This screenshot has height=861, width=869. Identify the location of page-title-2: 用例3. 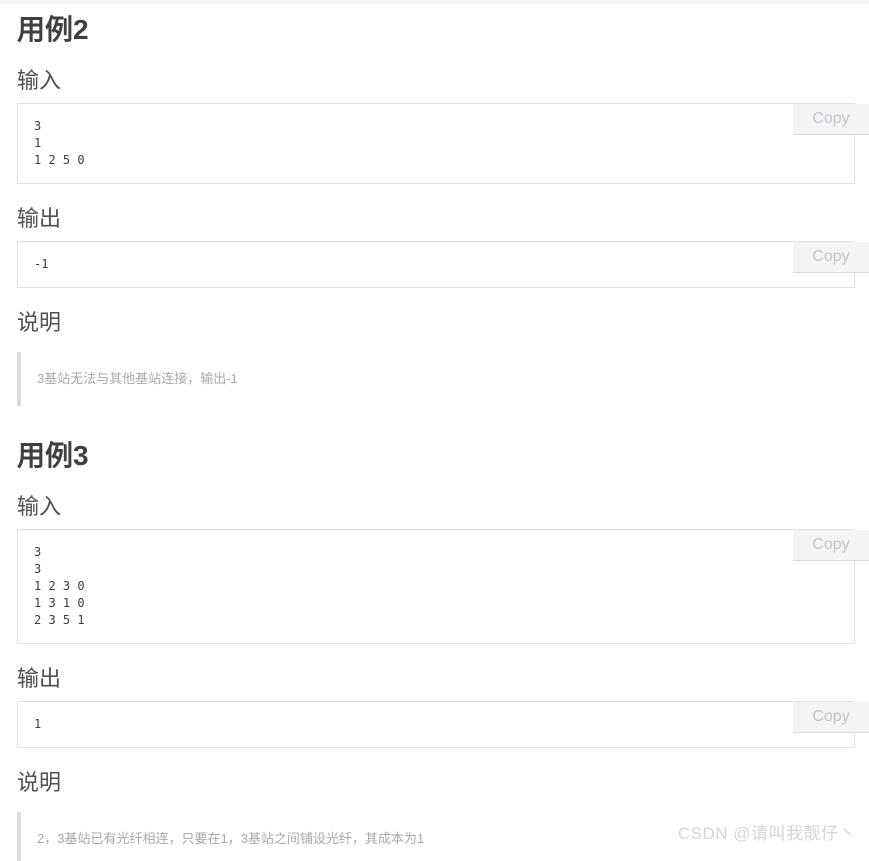
(53, 455).